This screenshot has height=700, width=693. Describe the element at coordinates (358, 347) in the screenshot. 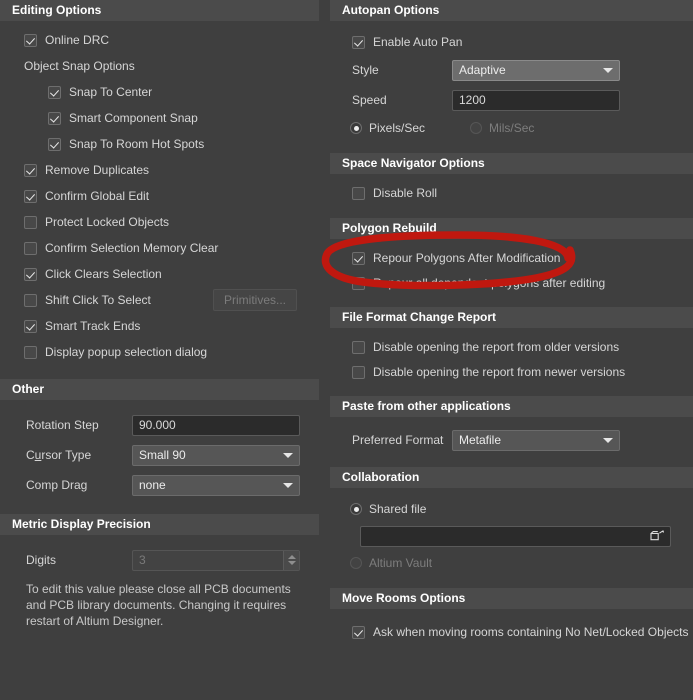

I see `checkbox-disable-older-versions` at that location.